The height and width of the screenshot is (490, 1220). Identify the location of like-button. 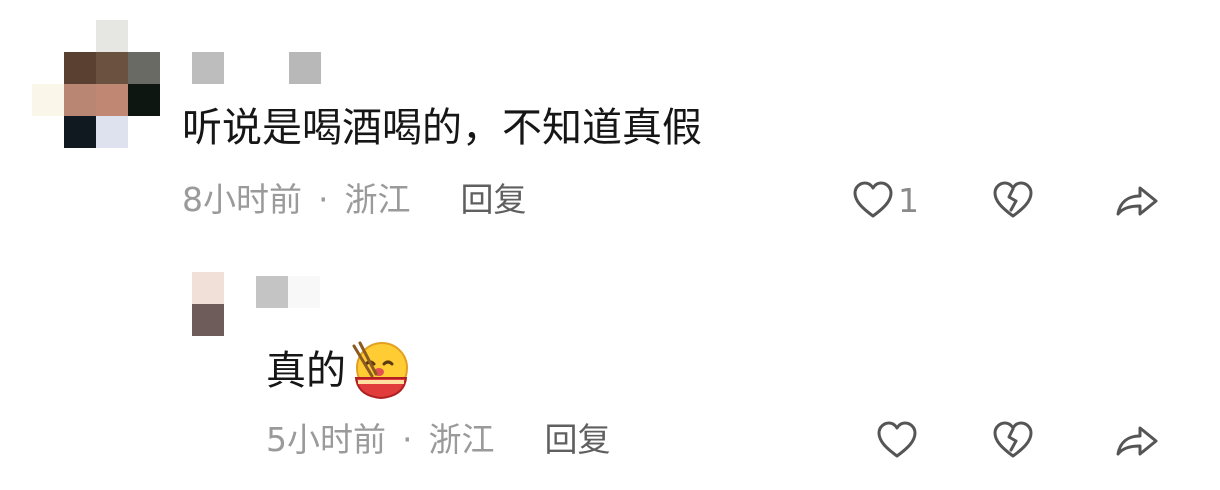
(897, 440).